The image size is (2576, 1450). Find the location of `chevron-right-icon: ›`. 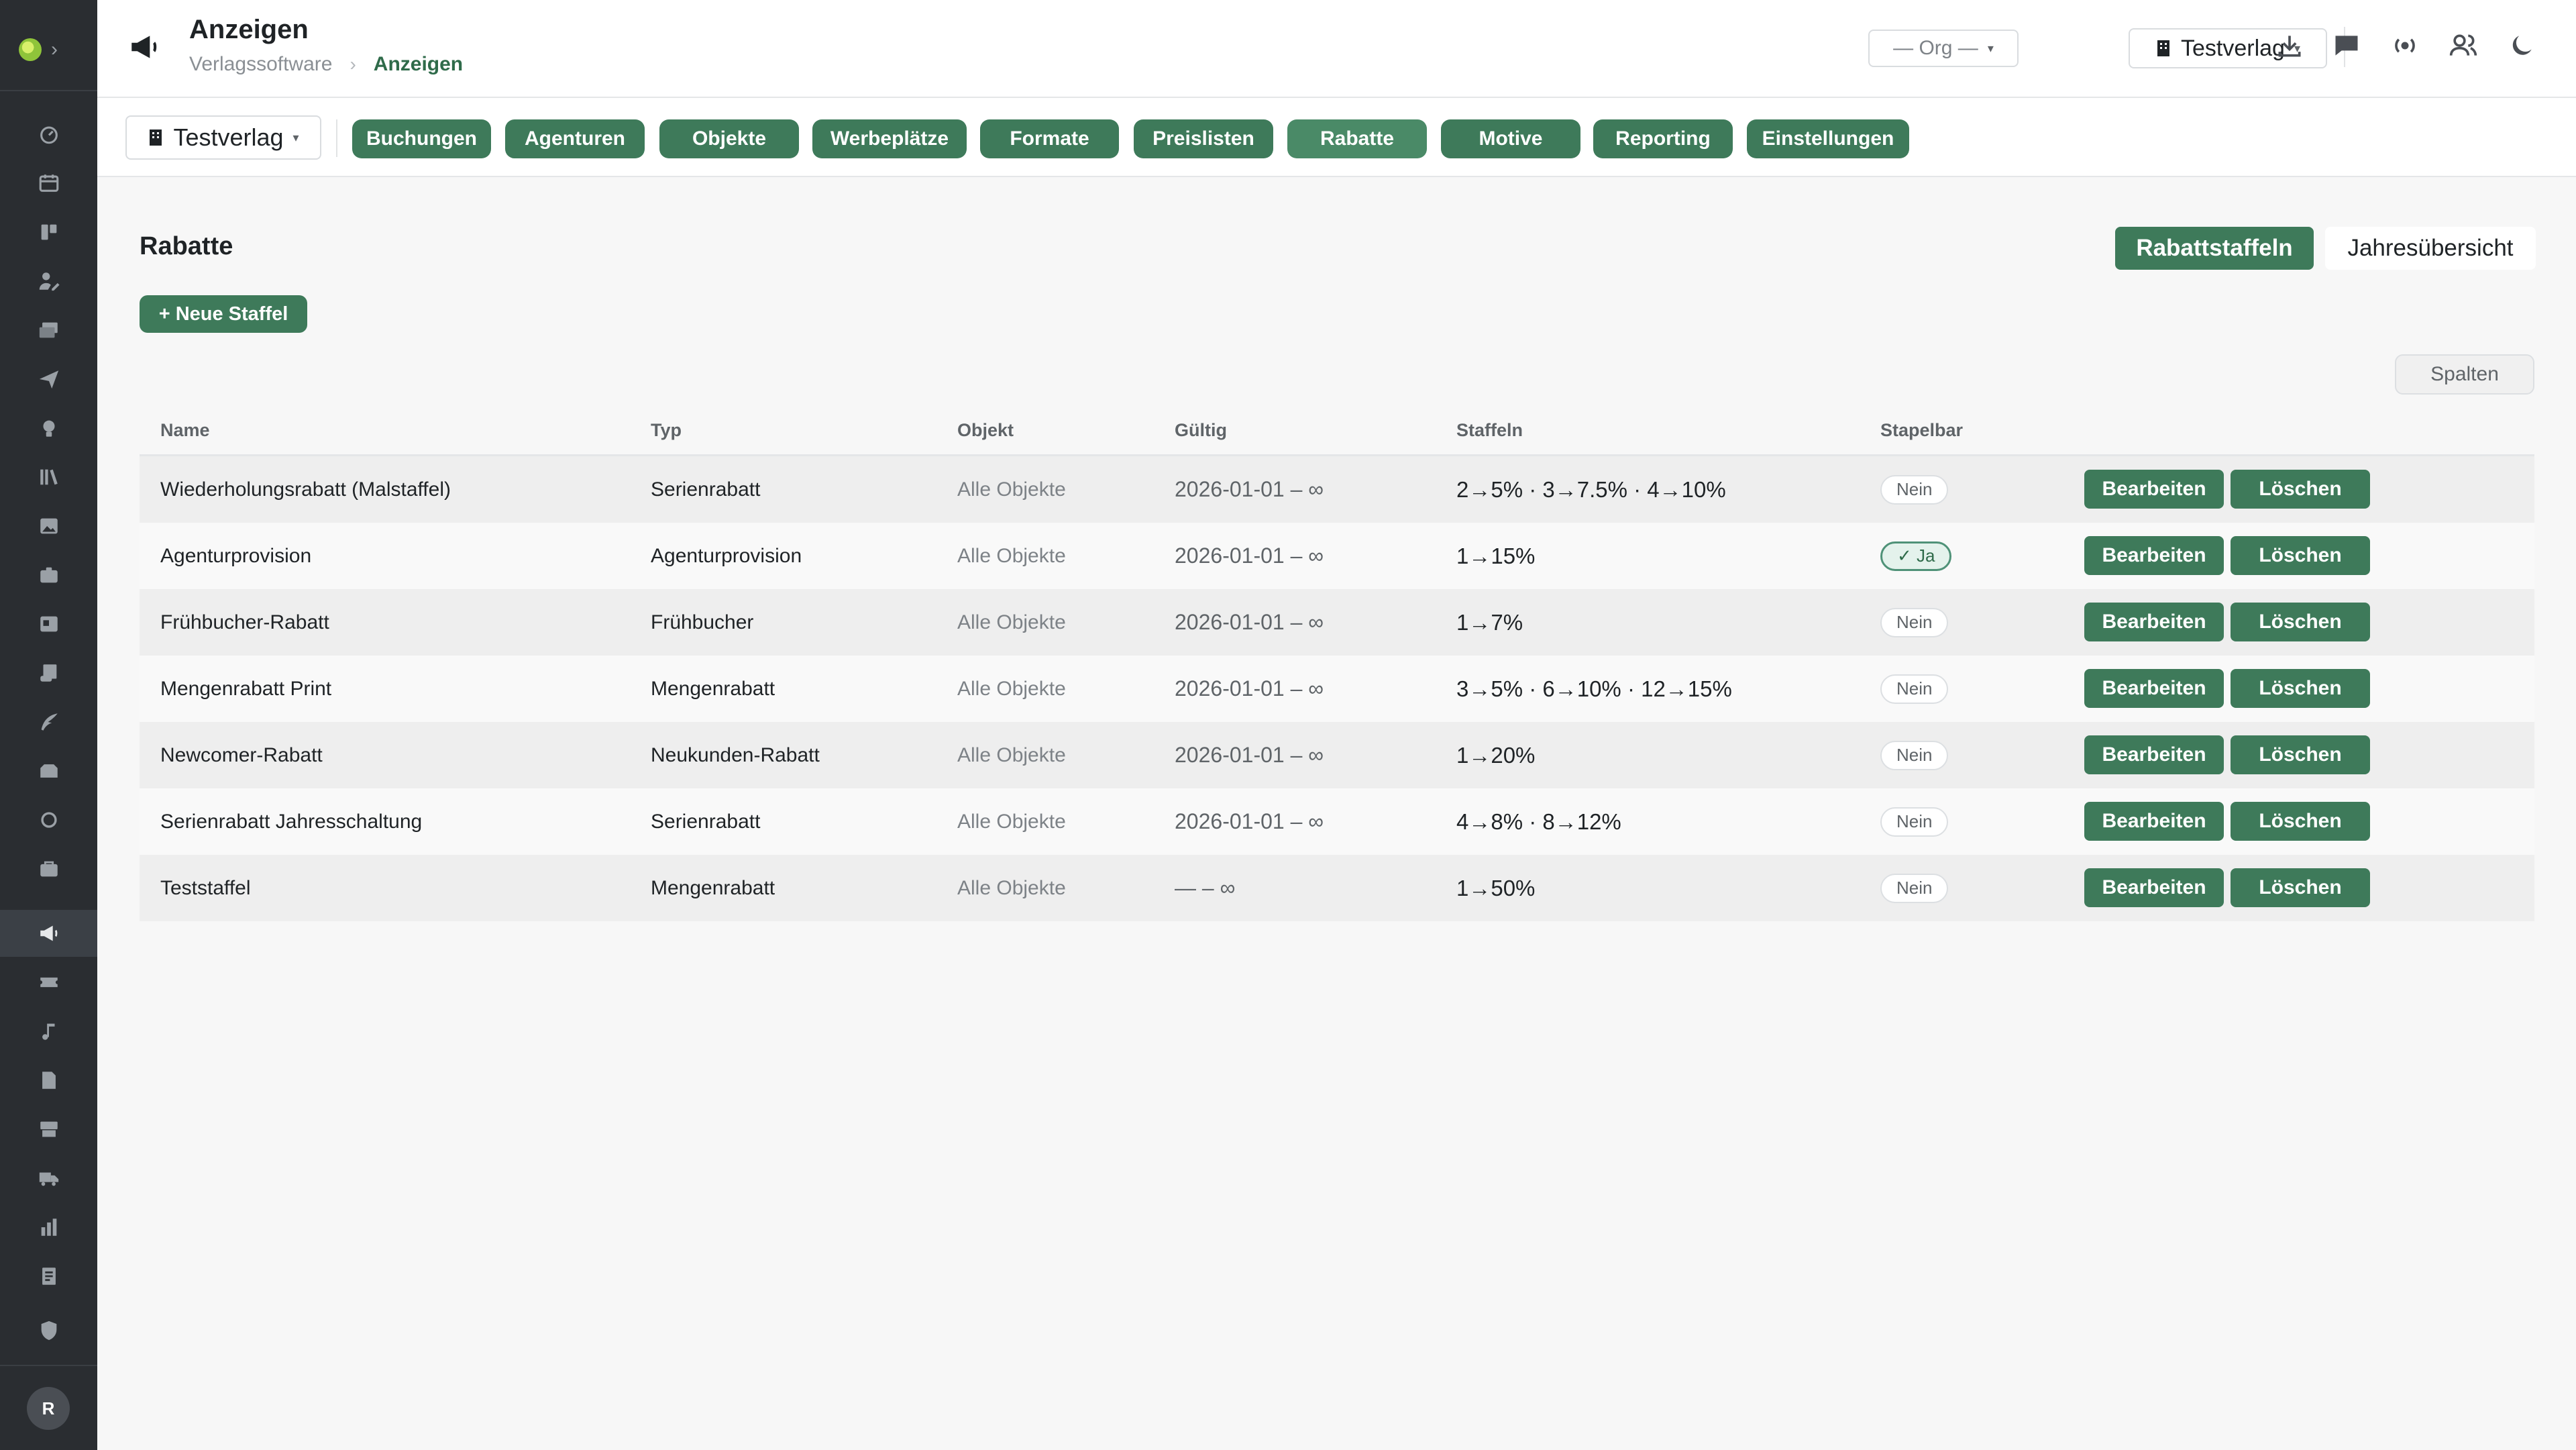

chevron-right-icon: › is located at coordinates (54, 49).